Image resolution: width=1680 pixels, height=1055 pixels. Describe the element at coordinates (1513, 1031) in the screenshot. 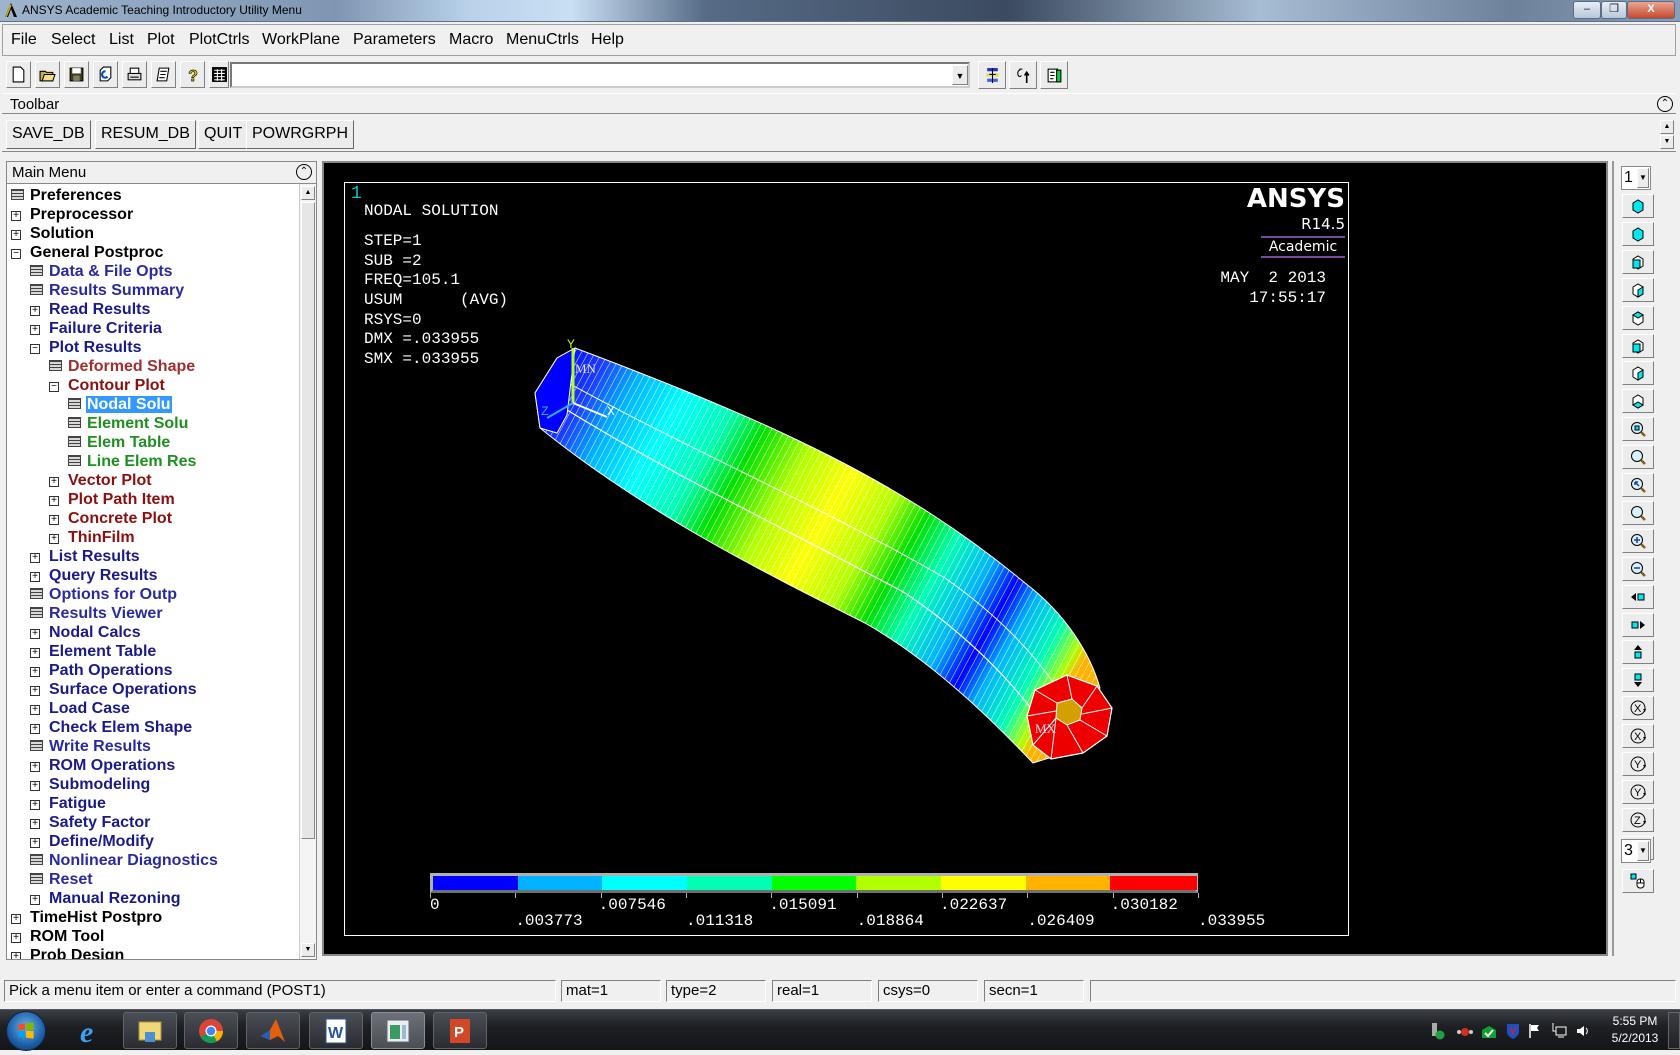

I see `antivirus-shield-icon: V` at that location.